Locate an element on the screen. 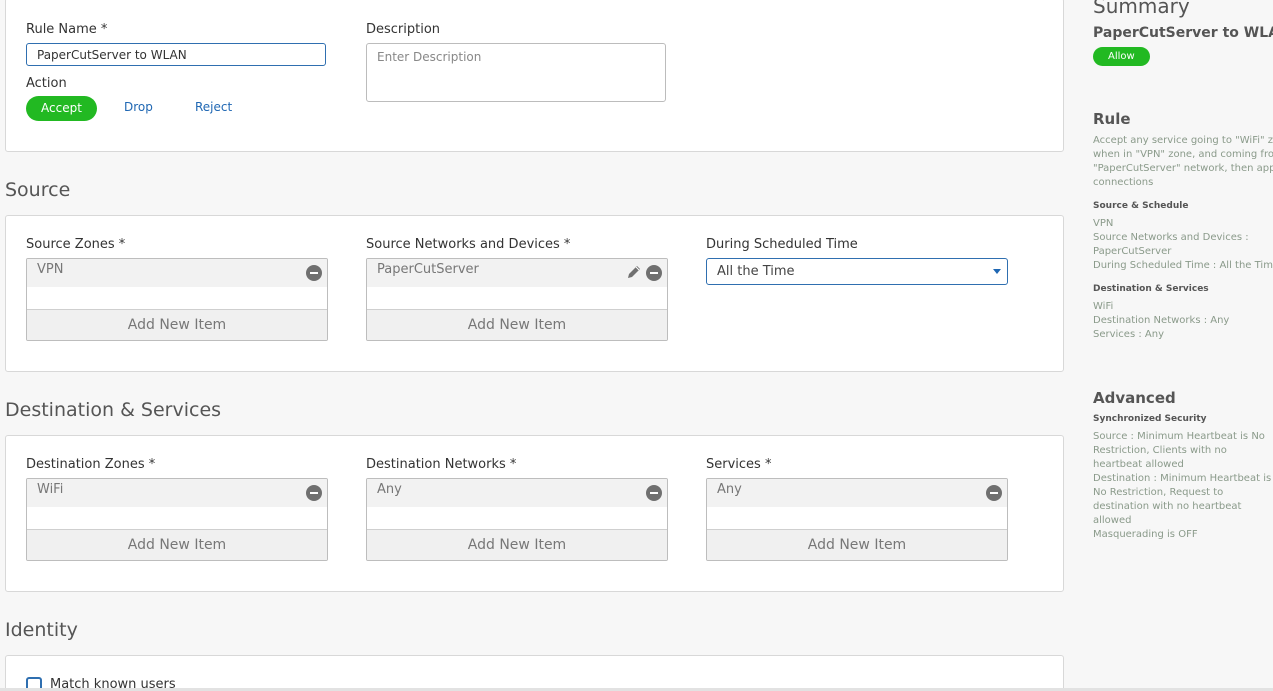 This screenshot has width=1273, height=691. destination-networks-label: Destination Networks * is located at coordinates (441, 464).